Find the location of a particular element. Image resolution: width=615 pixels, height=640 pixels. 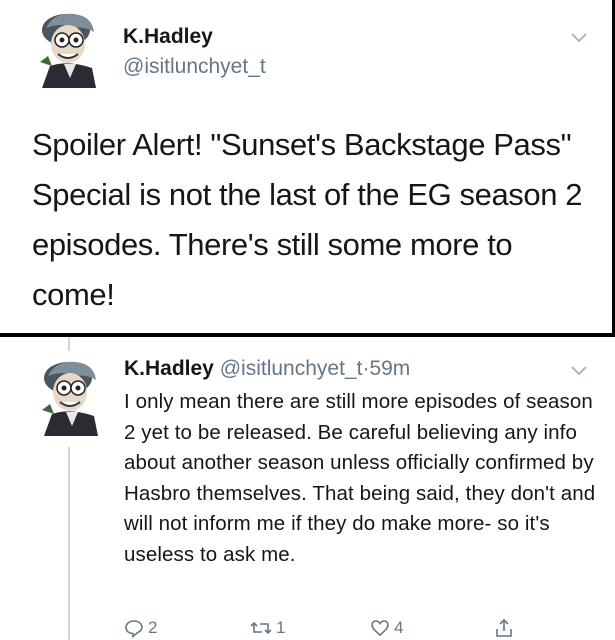

share-button is located at coordinates (506, 628).